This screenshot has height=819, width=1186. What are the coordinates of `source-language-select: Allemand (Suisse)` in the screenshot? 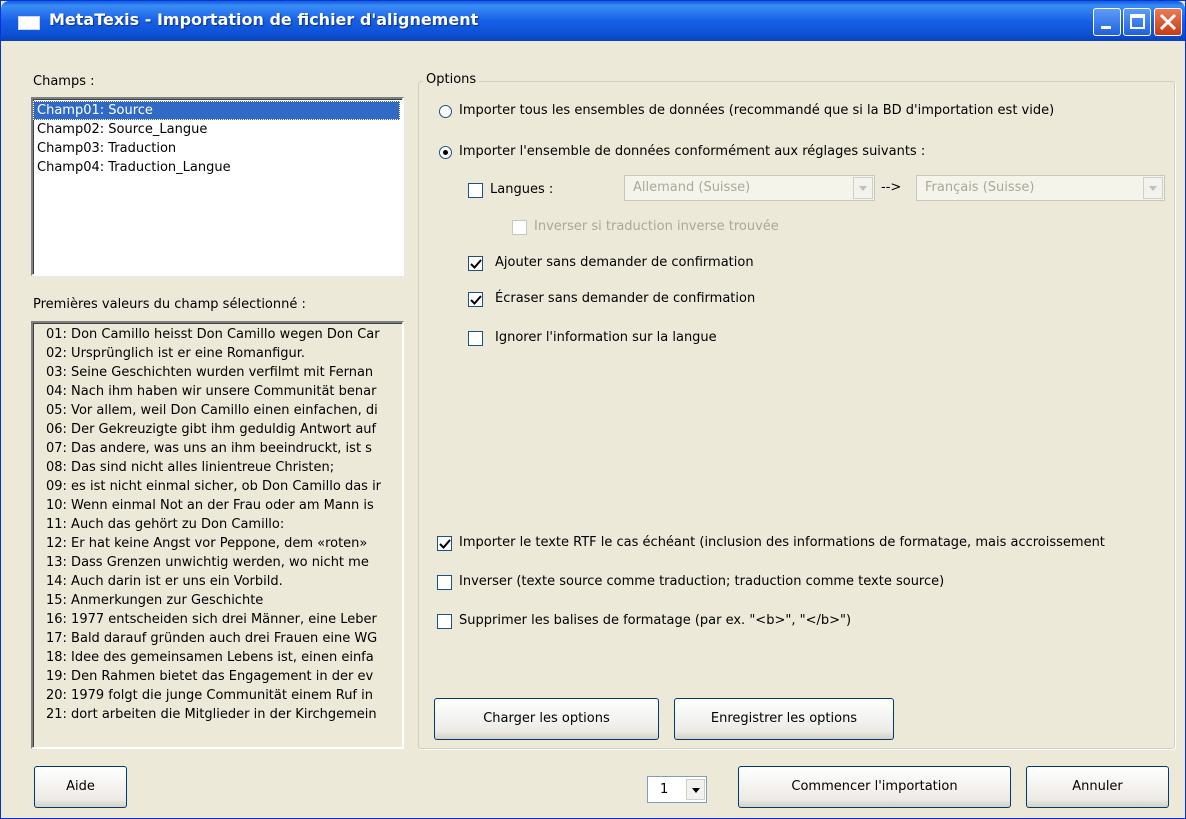 It's located at (749, 188).